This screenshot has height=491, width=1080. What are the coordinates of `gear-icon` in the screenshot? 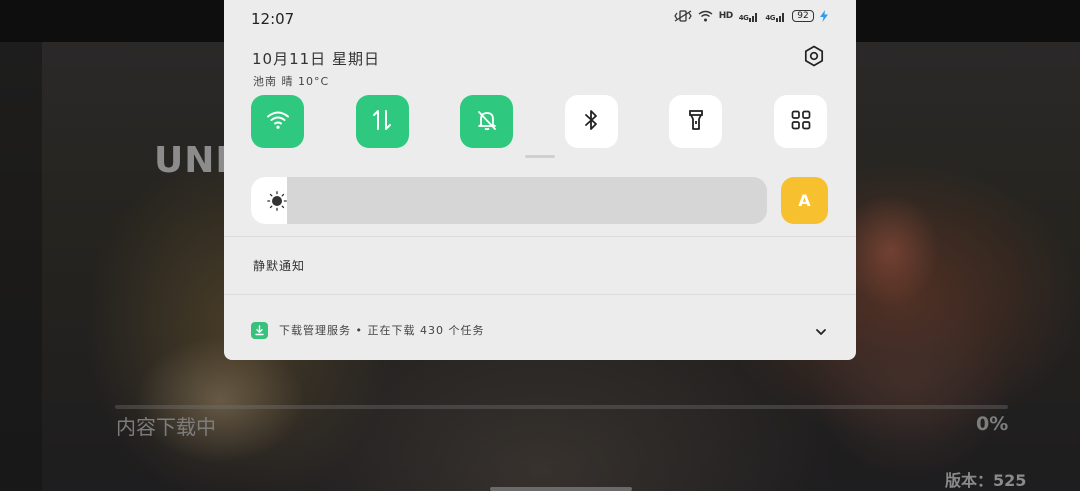 It's located at (814, 58).